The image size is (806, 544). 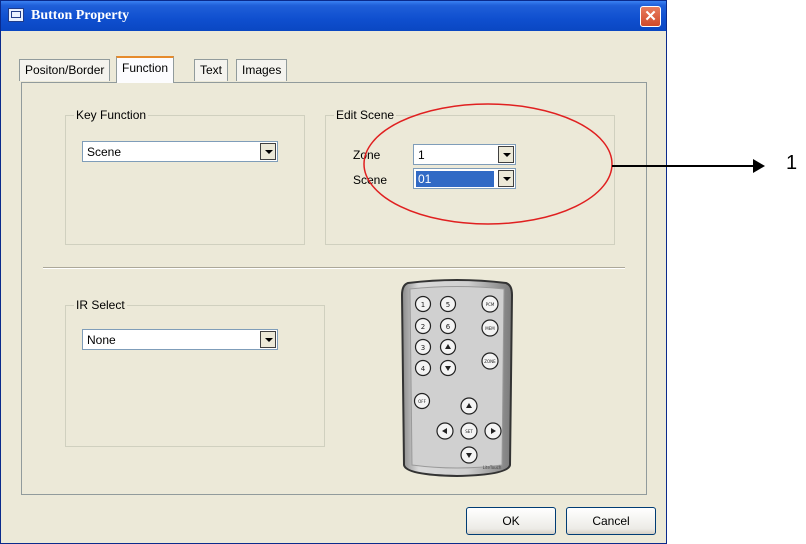 What do you see at coordinates (333, 16) in the screenshot?
I see `title-bar: Button Property ✕` at bounding box center [333, 16].